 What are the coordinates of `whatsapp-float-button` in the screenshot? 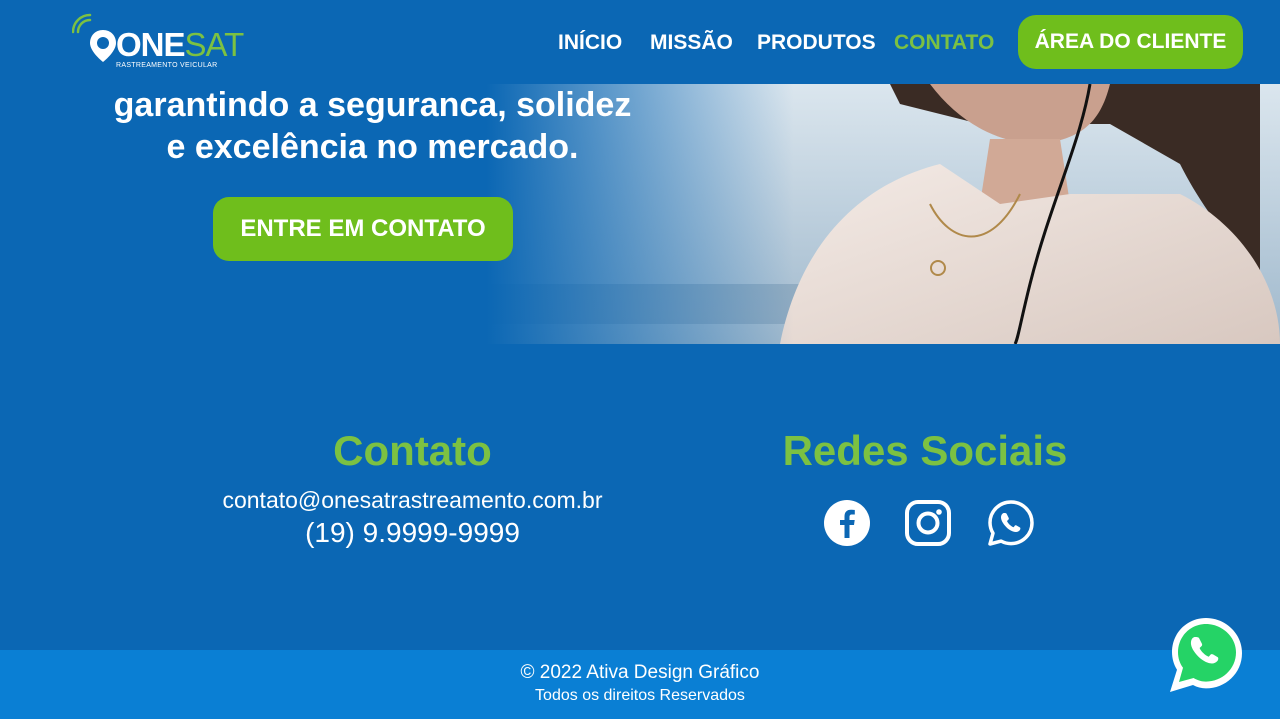 It's located at (1206, 654).